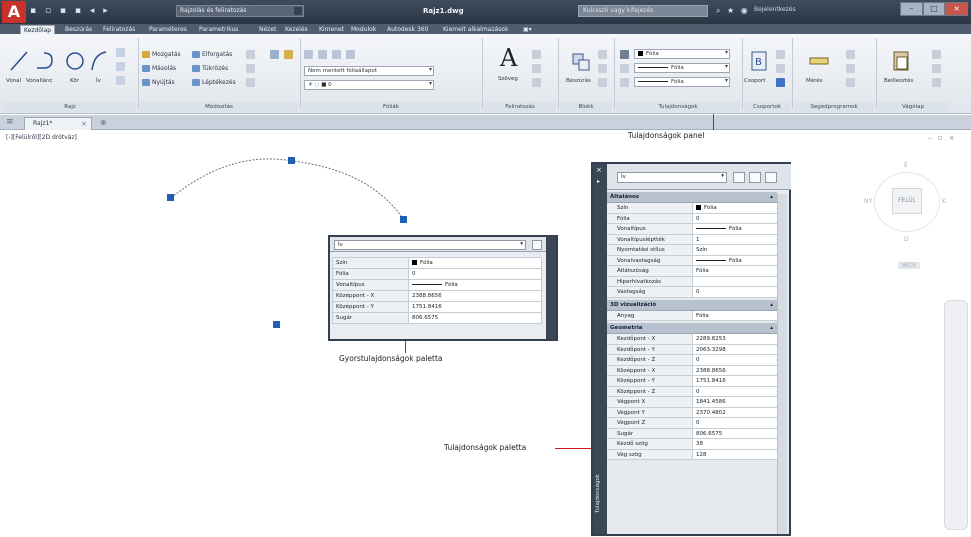 This screenshot has width=971, height=537. I want to click on property-value: 1, so click(735, 239).